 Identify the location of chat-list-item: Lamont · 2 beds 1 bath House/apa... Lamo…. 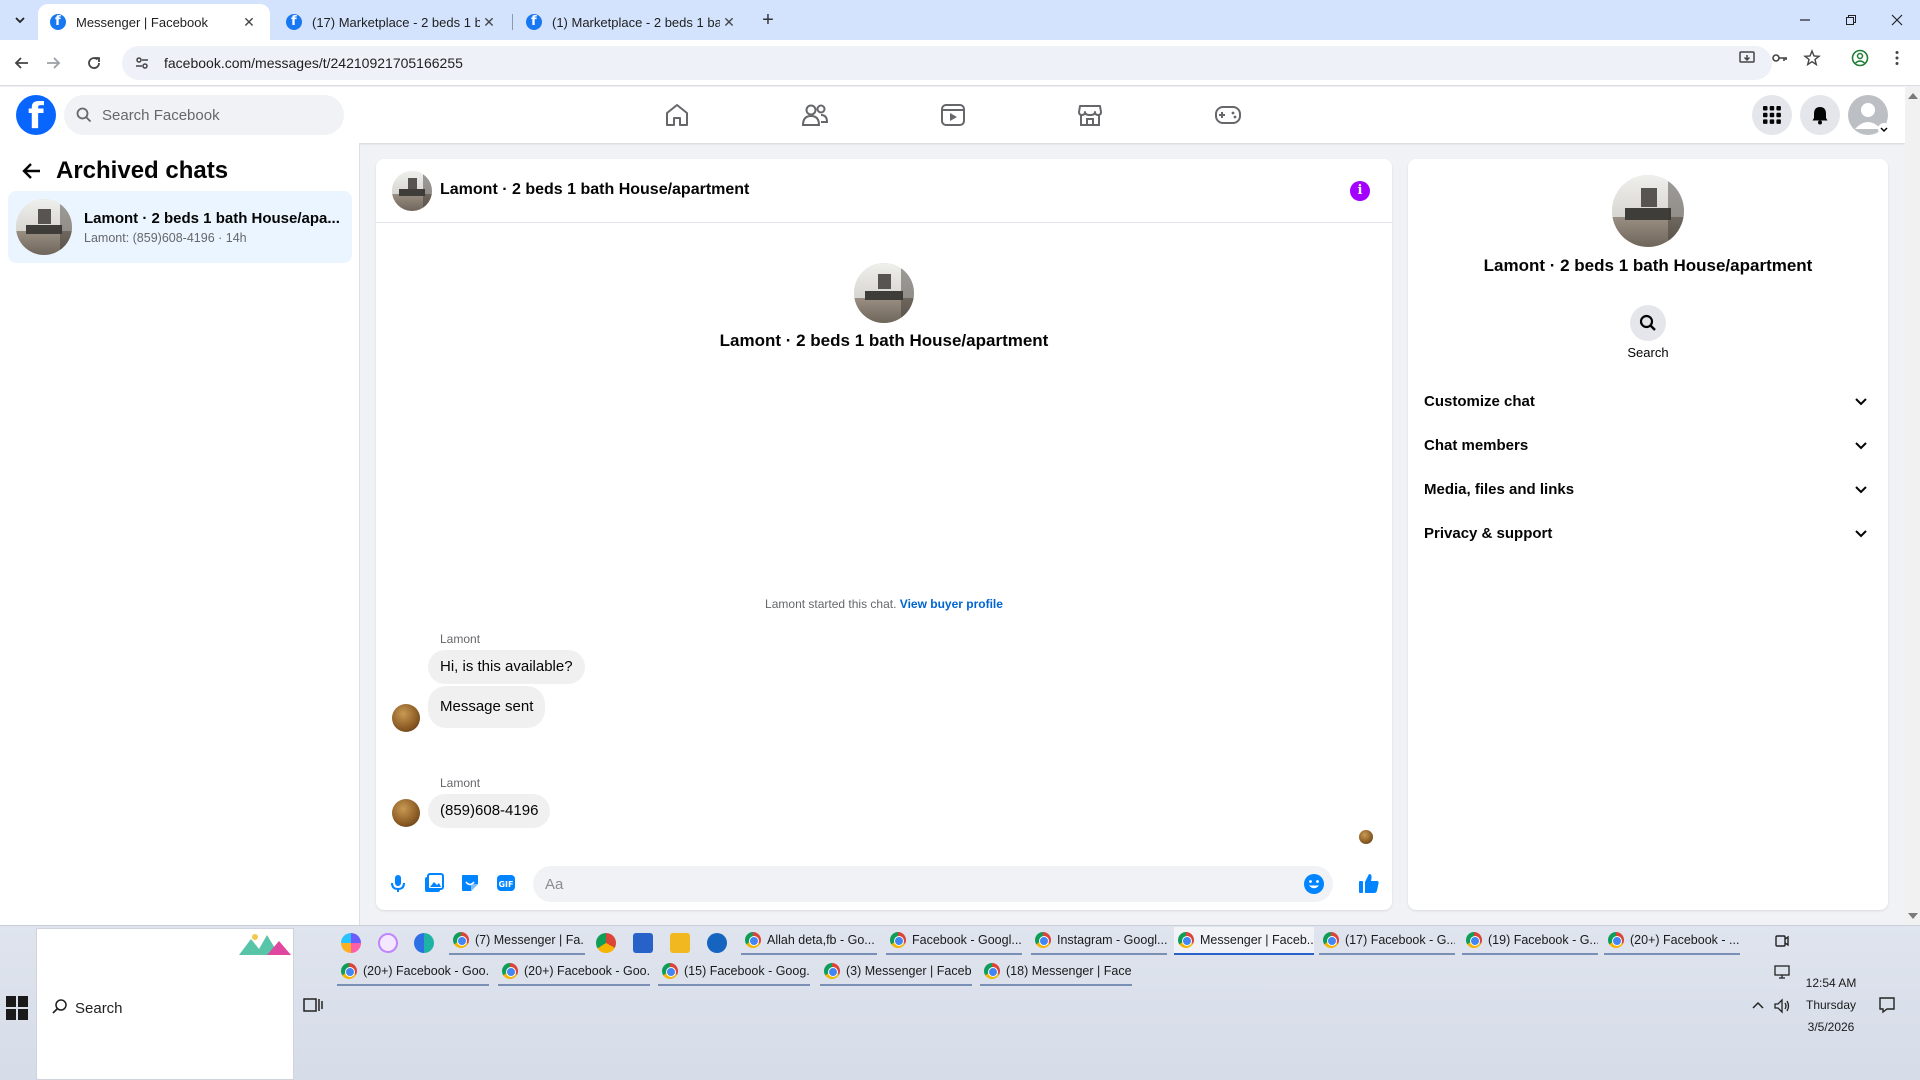
(180, 227).